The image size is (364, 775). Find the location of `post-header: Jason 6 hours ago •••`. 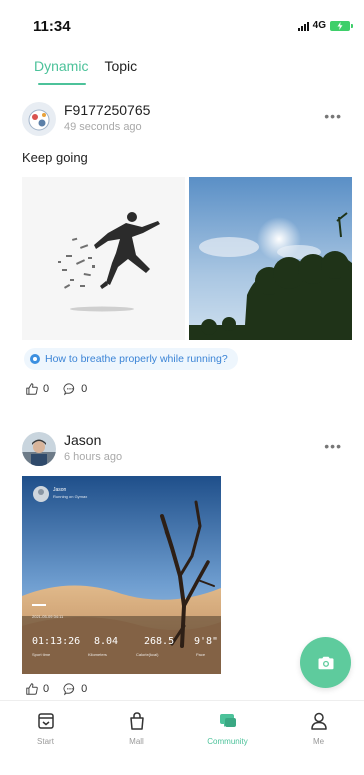

post-header: Jason 6 hours ago ••• is located at coordinates (182, 452).